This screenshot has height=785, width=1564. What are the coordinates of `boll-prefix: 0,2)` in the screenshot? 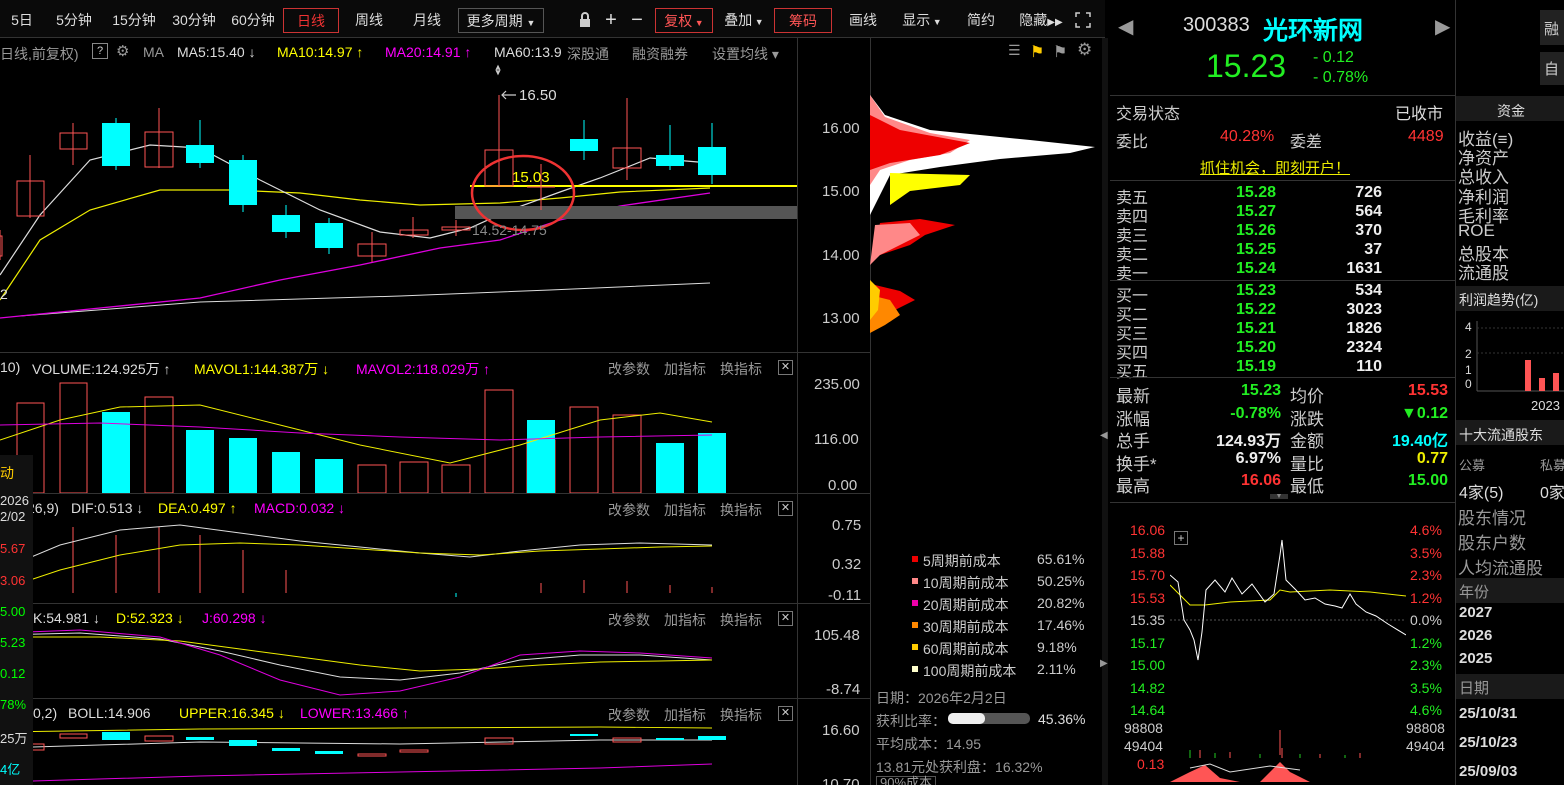 It's located at (45, 713).